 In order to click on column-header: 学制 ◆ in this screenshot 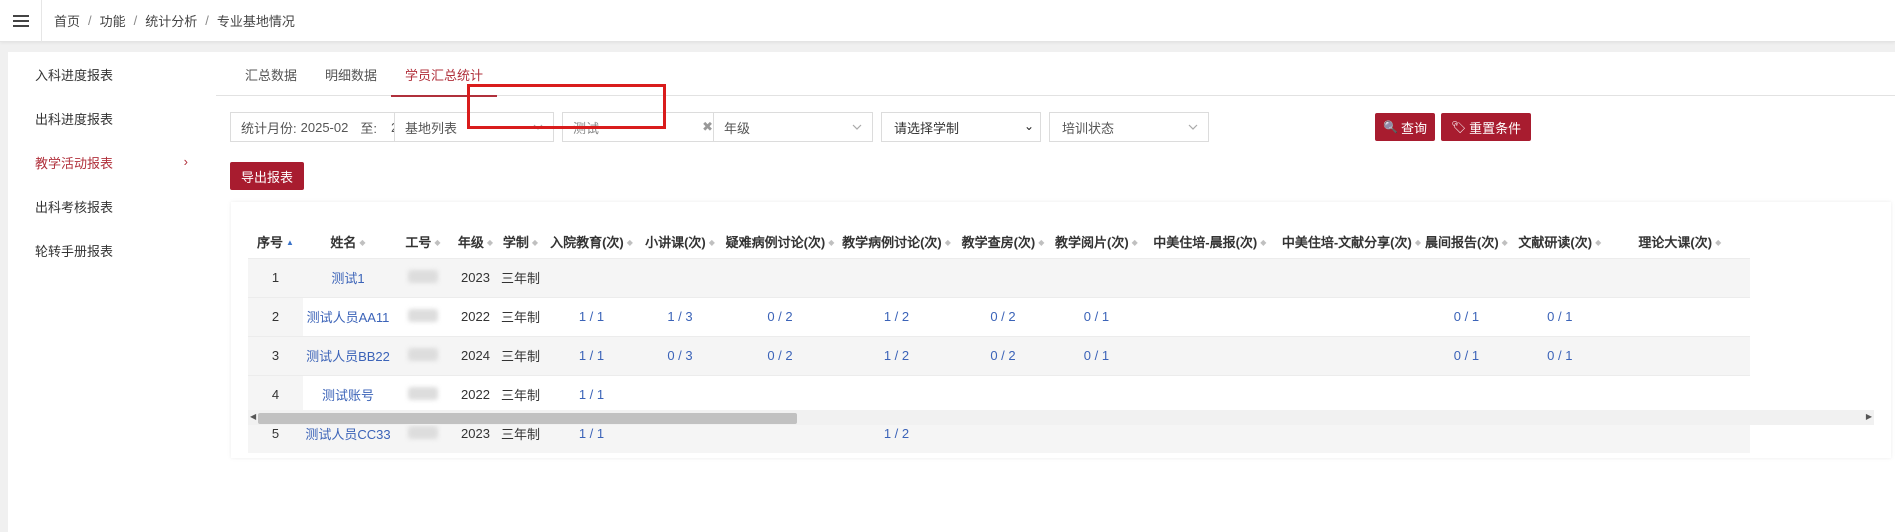, I will do `click(520, 241)`.